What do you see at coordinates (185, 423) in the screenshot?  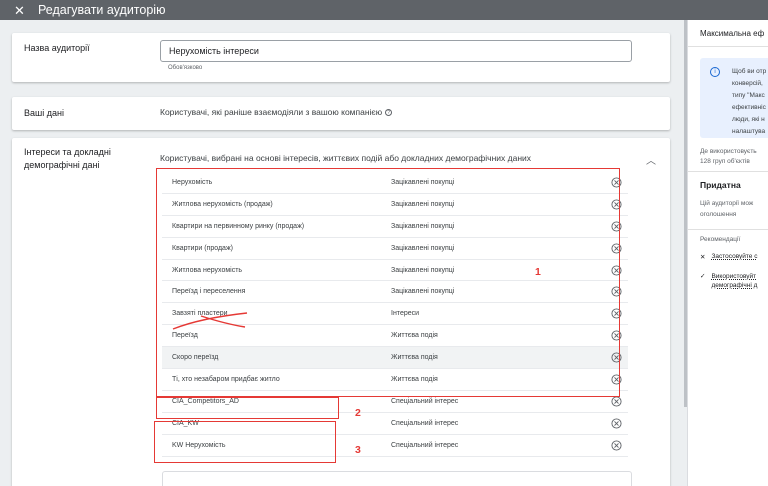 I see `segment-name: CIA_KW` at bounding box center [185, 423].